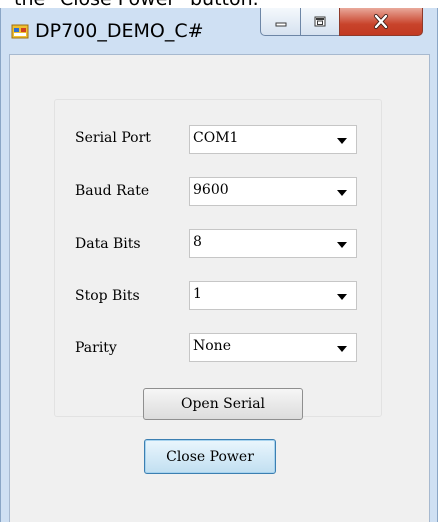 The height and width of the screenshot is (522, 438). Describe the element at coordinates (112, 191) in the screenshot. I see `baud-rate-label: Baud Rate` at that location.